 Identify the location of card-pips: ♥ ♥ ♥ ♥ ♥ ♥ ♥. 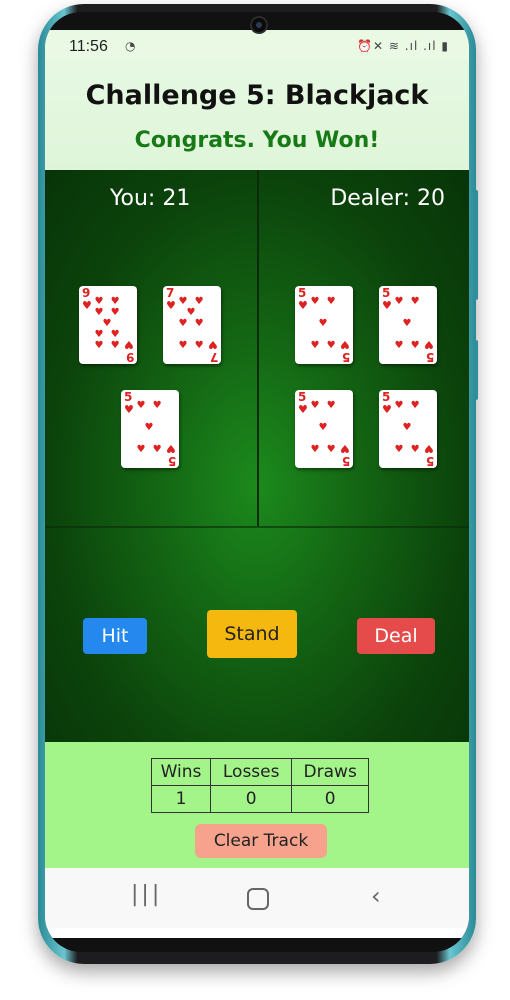
(192, 323).